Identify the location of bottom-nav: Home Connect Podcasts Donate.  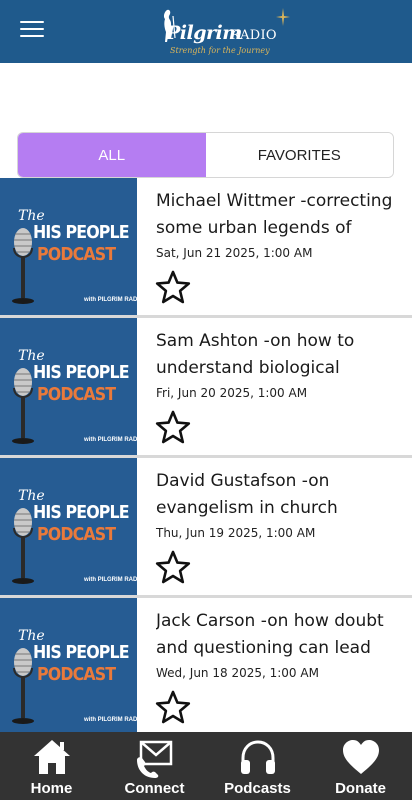
(206, 766).